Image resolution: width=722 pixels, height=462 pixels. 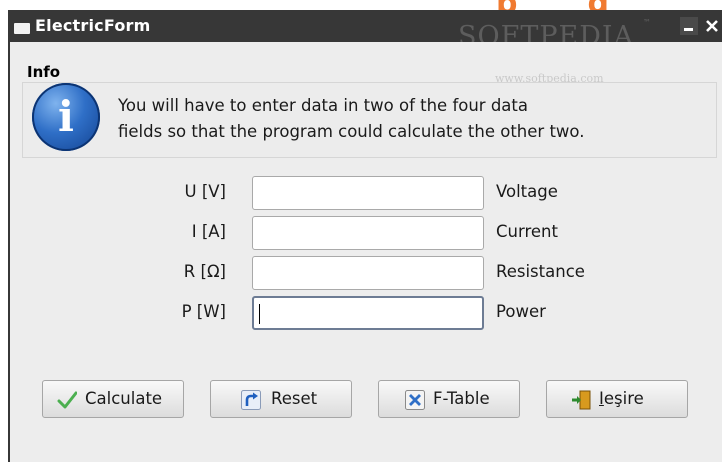 I want to click on window-menu-icon, so click(x=22, y=28).